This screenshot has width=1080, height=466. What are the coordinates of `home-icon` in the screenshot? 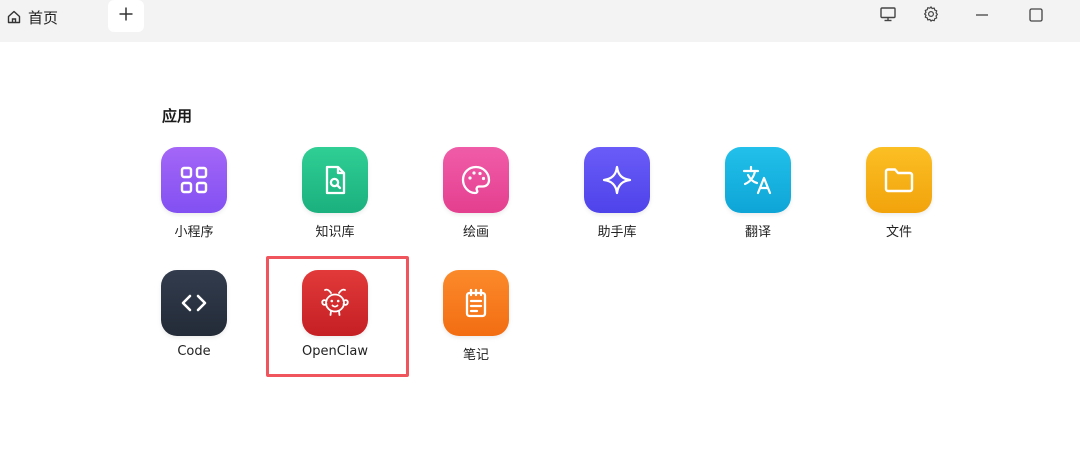 It's located at (14, 17).